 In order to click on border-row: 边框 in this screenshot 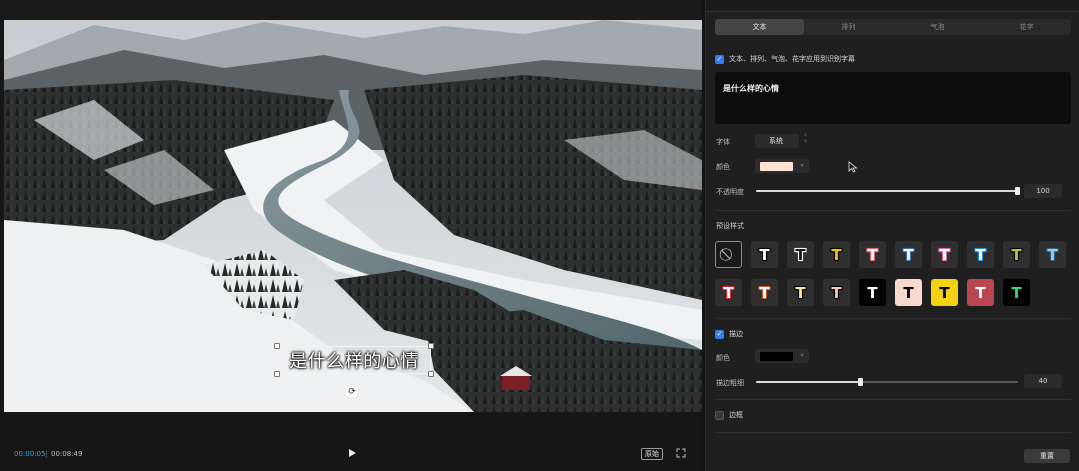, I will do `click(729, 415)`.